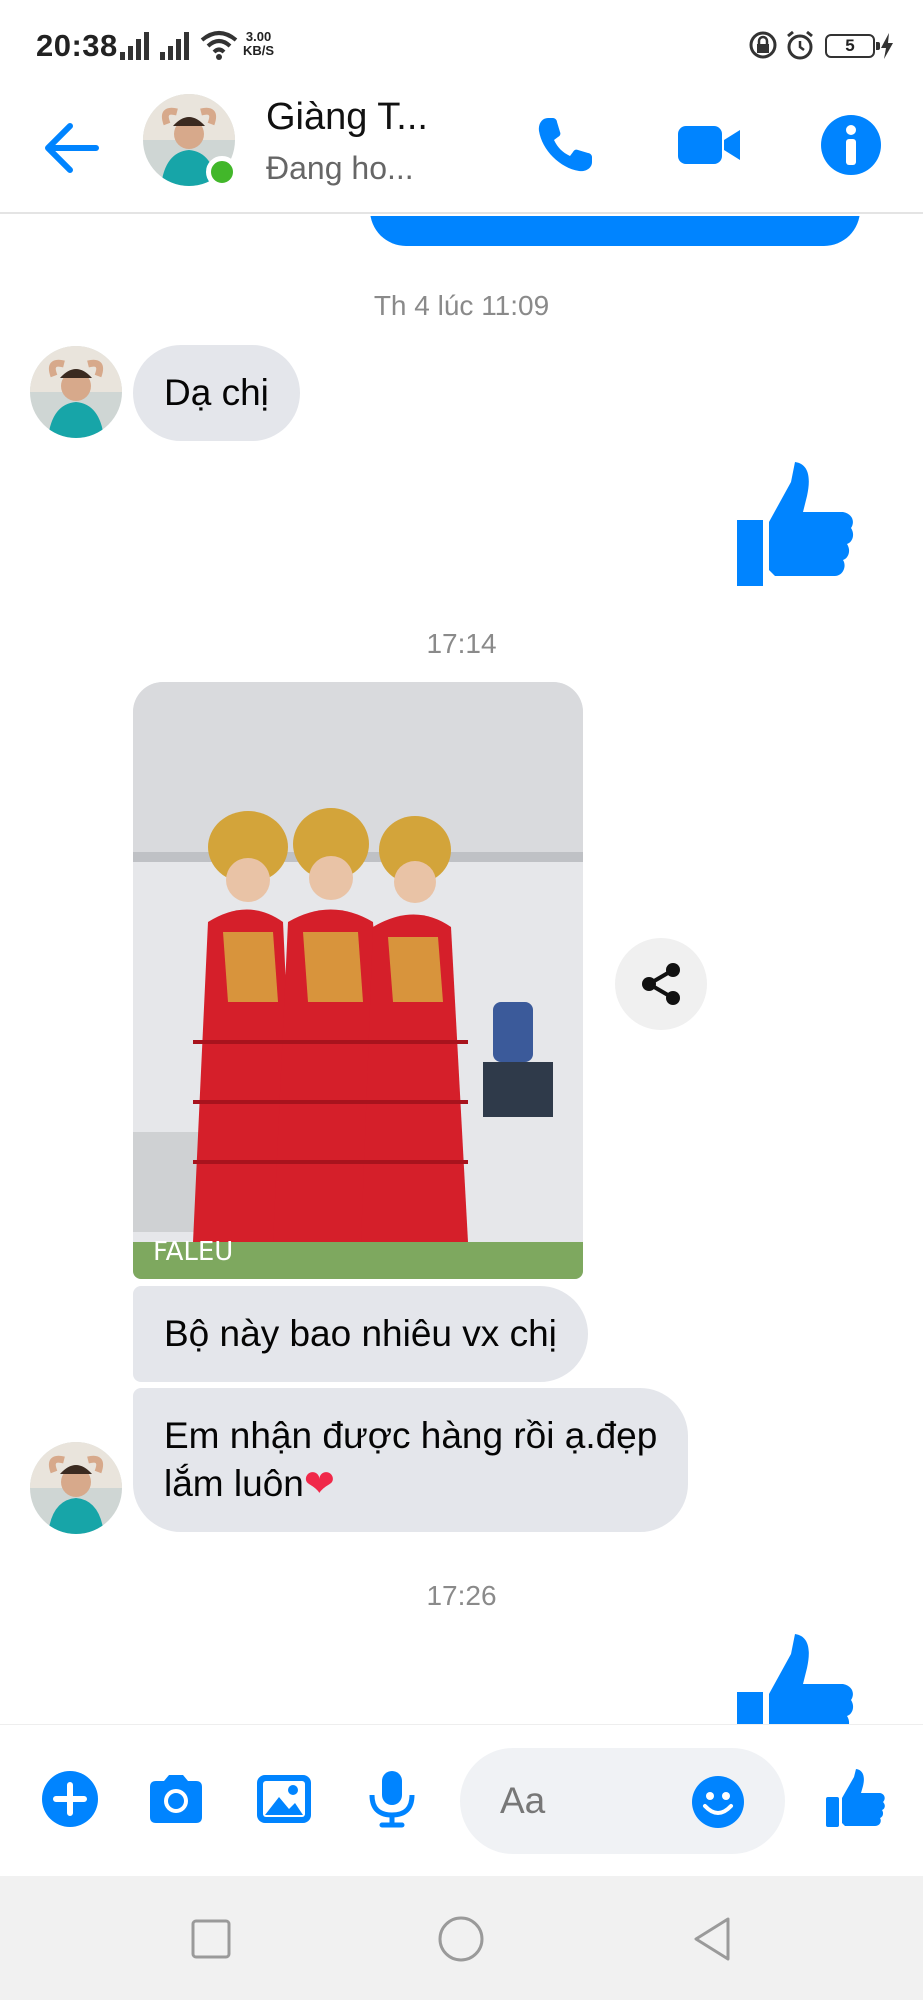  I want to click on emoji-icon, so click(718, 1802).